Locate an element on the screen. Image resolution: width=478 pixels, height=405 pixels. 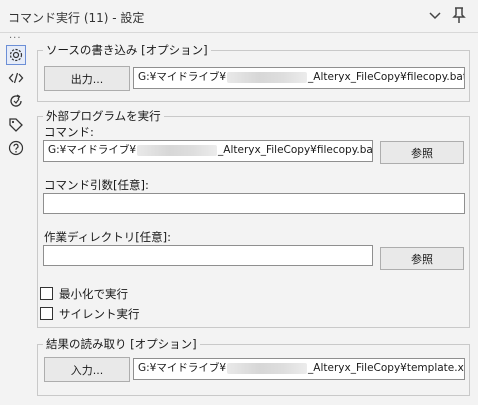
window-title: コマンド実行 (11) - 設定 is located at coordinates (76, 18).